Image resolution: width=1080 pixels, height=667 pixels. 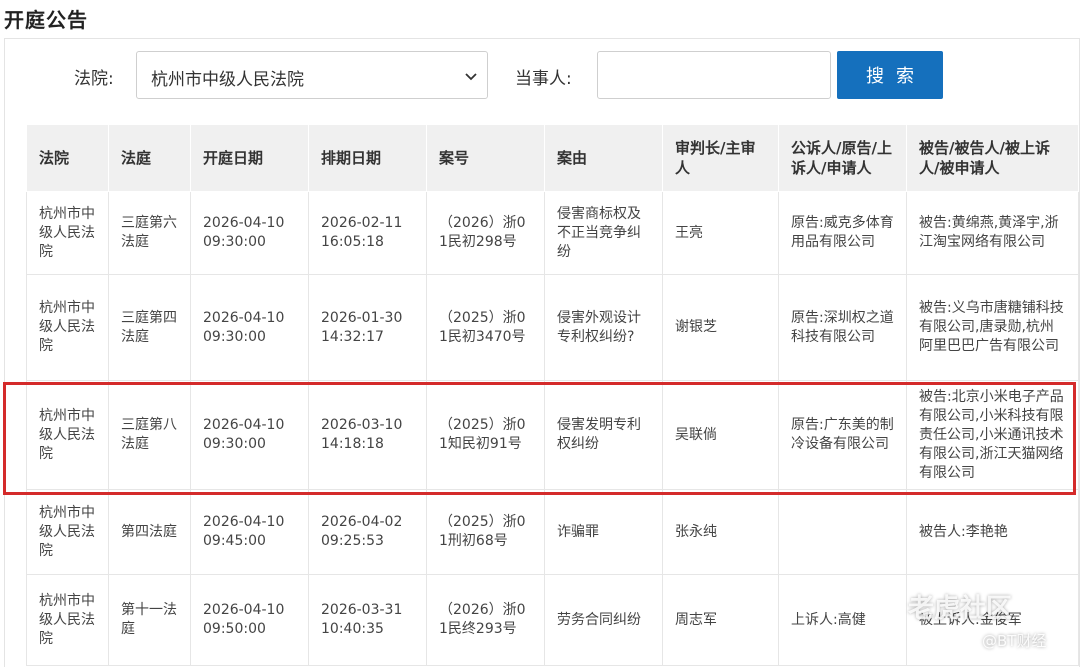 What do you see at coordinates (485, 620) in the screenshot?
I see `cell-case-number: （2026）浙01民终293号` at bounding box center [485, 620].